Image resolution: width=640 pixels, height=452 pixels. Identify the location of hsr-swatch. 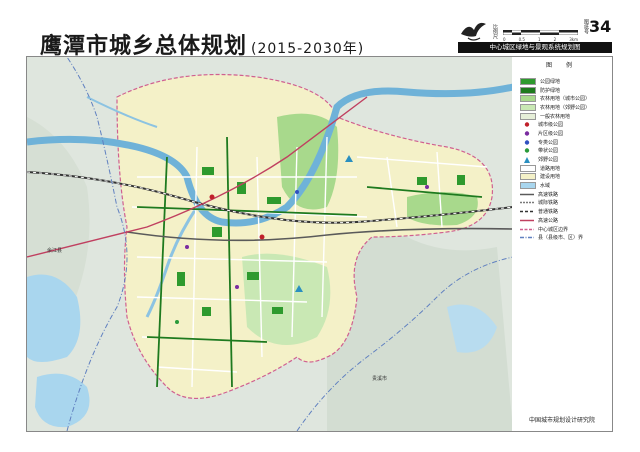
(527, 194).